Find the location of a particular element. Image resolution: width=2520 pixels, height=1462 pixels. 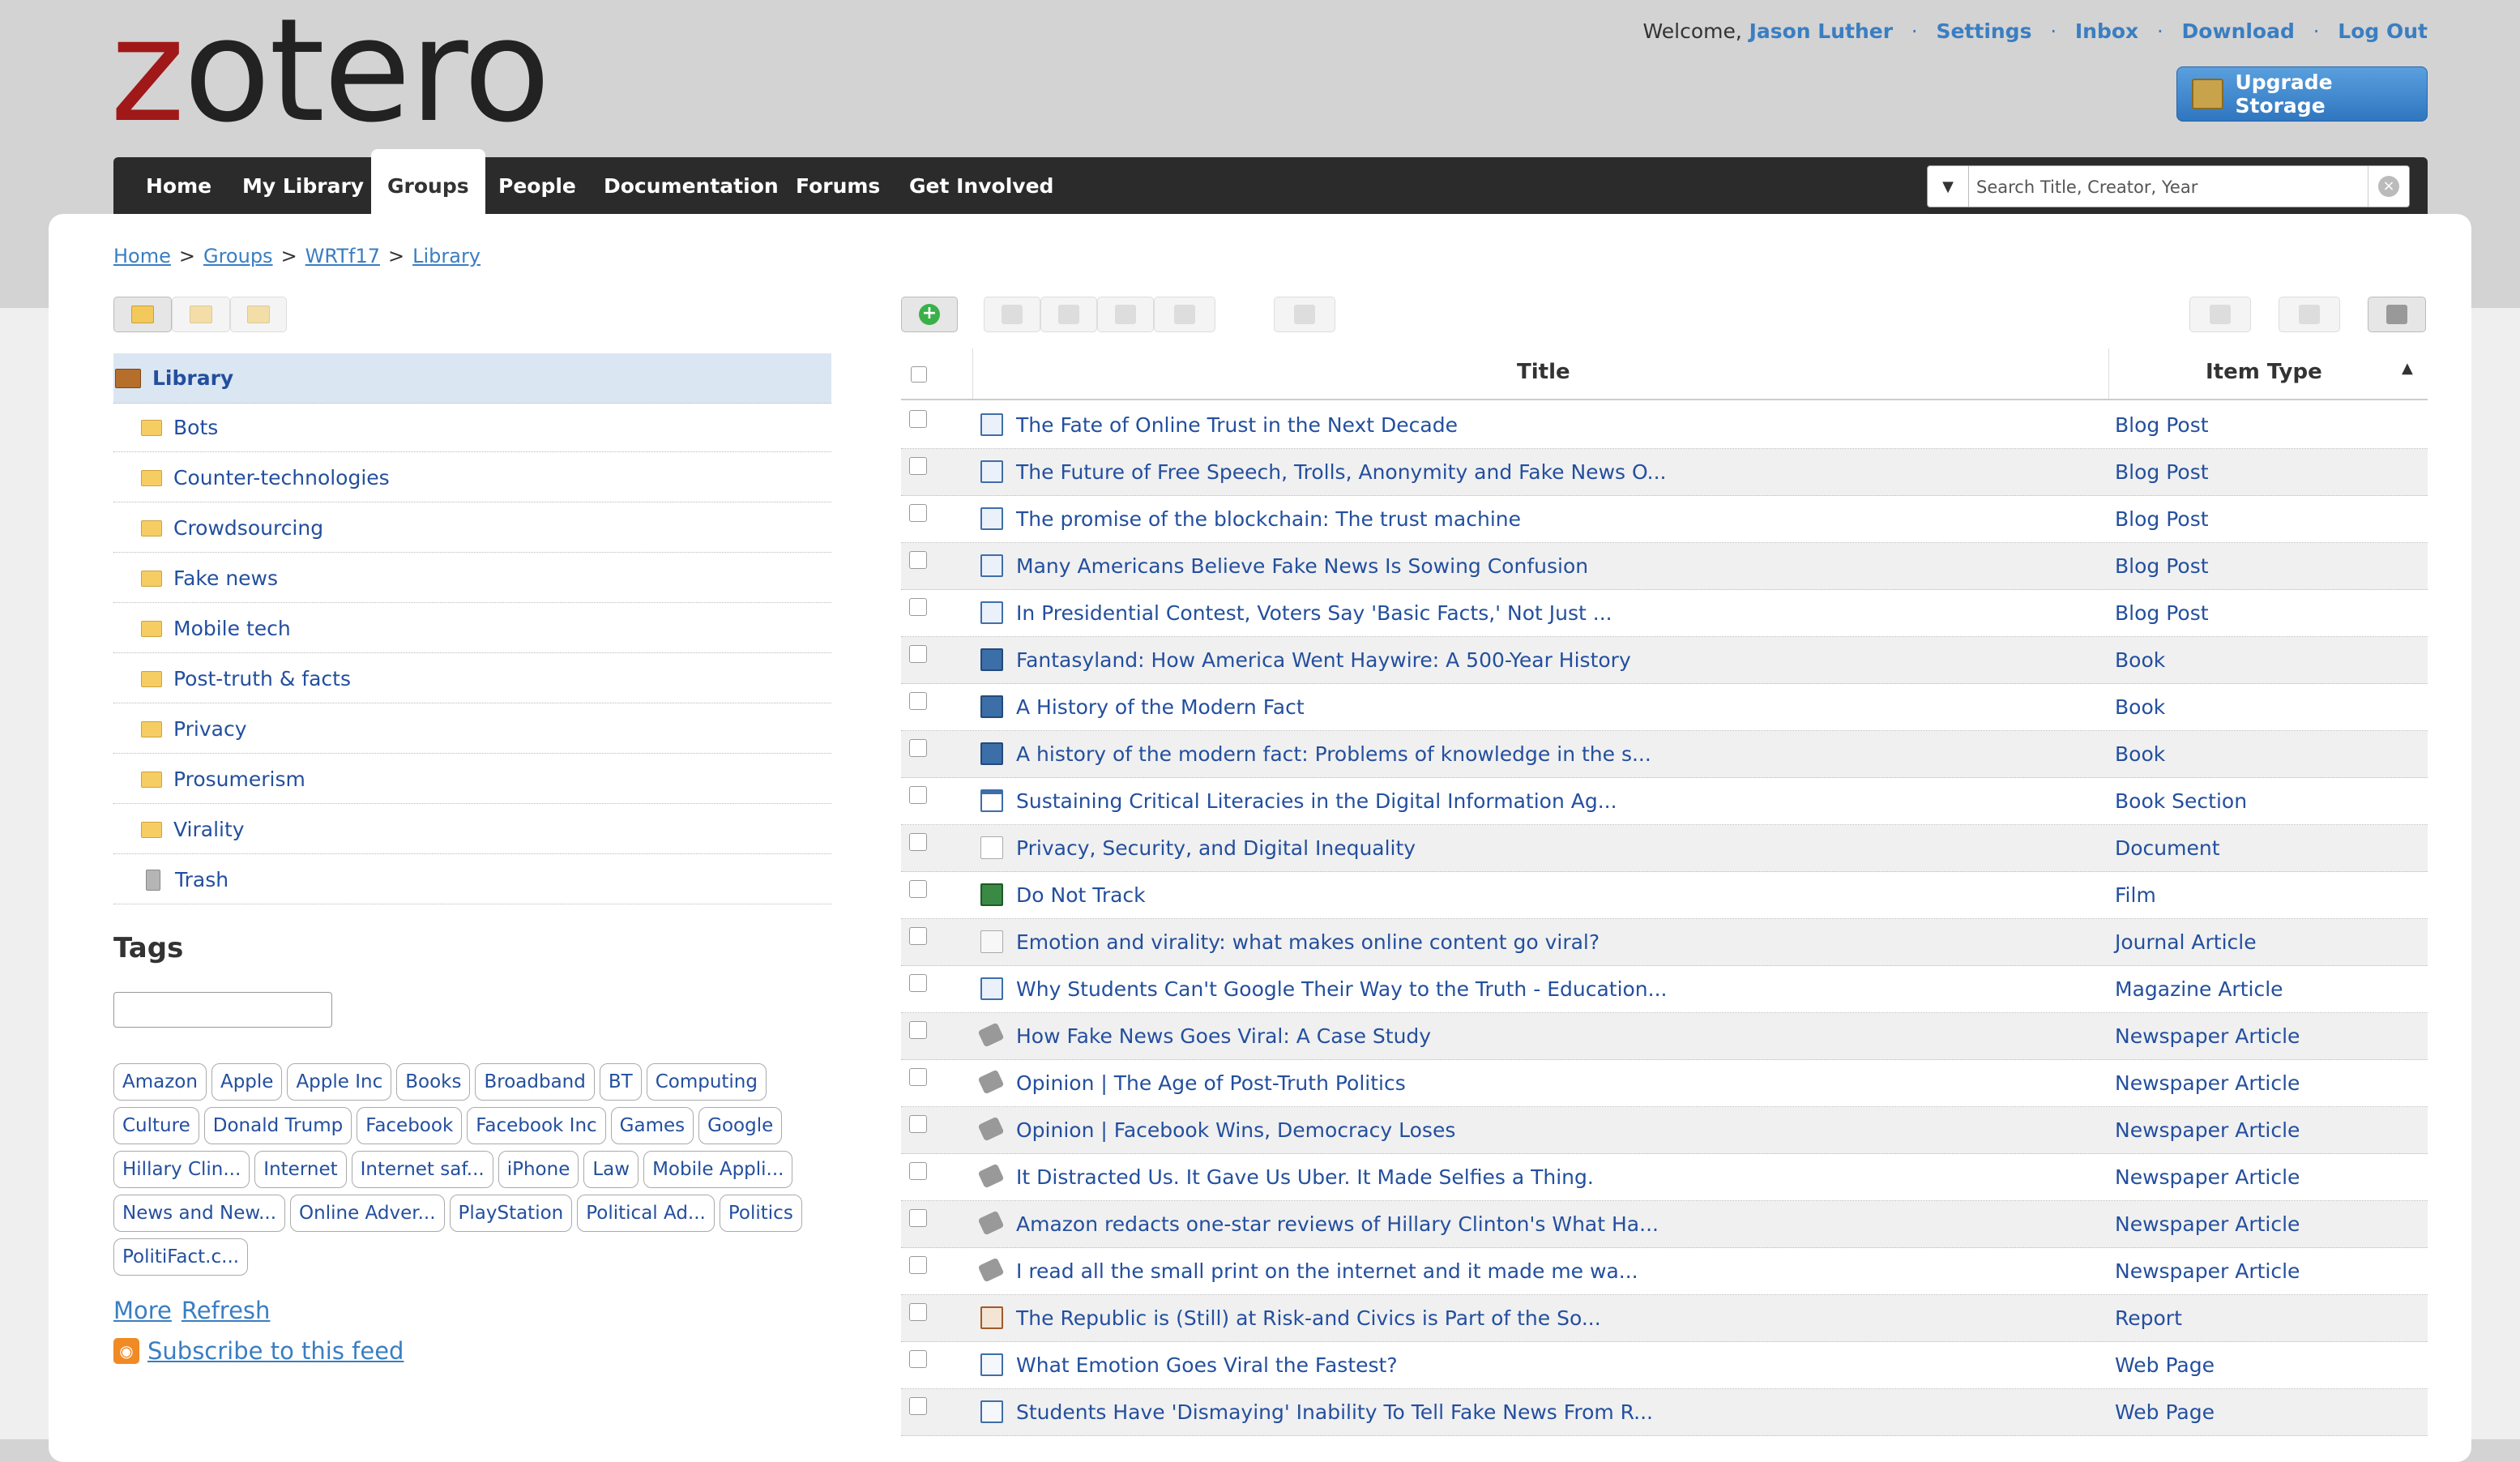

item-type-column-header: Item Type is located at coordinates (2264, 372).